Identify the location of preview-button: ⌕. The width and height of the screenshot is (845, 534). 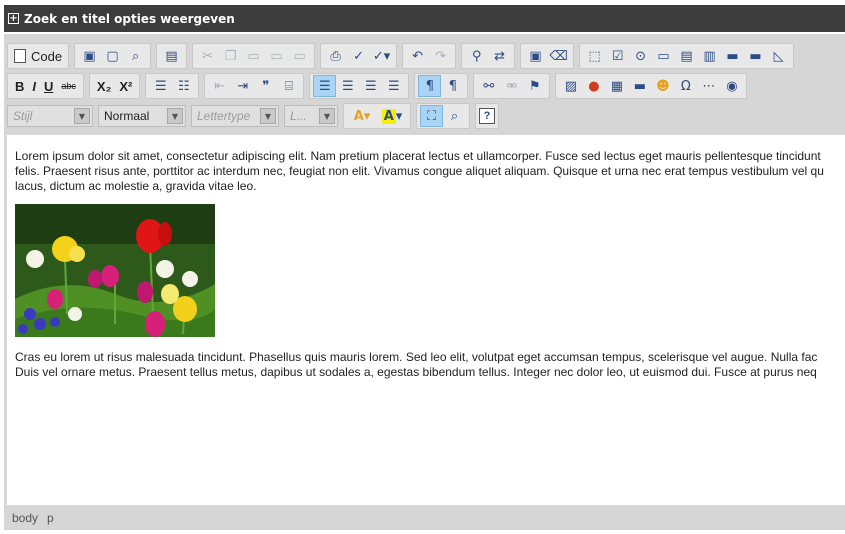
(135, 56).